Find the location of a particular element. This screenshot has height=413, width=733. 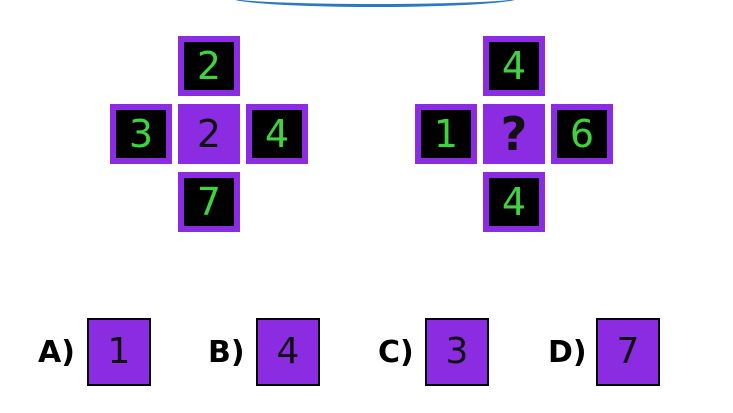

option-a-value: 1 is located at coordinates (119, 351).